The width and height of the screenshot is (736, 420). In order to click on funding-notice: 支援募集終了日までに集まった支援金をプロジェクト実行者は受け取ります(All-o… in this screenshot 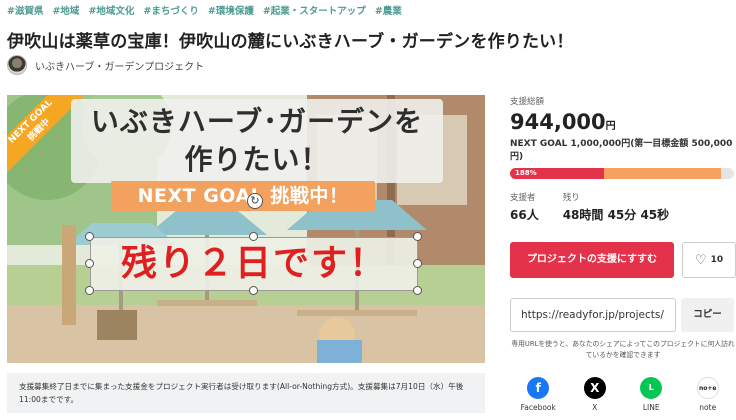, I will do `click(246, 393)`.